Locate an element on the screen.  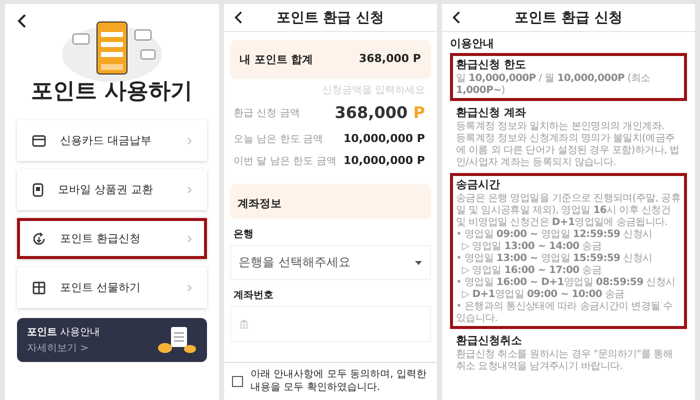
refund-amount-label: 환급 신청 금액 is located at coordinates (267, 114).